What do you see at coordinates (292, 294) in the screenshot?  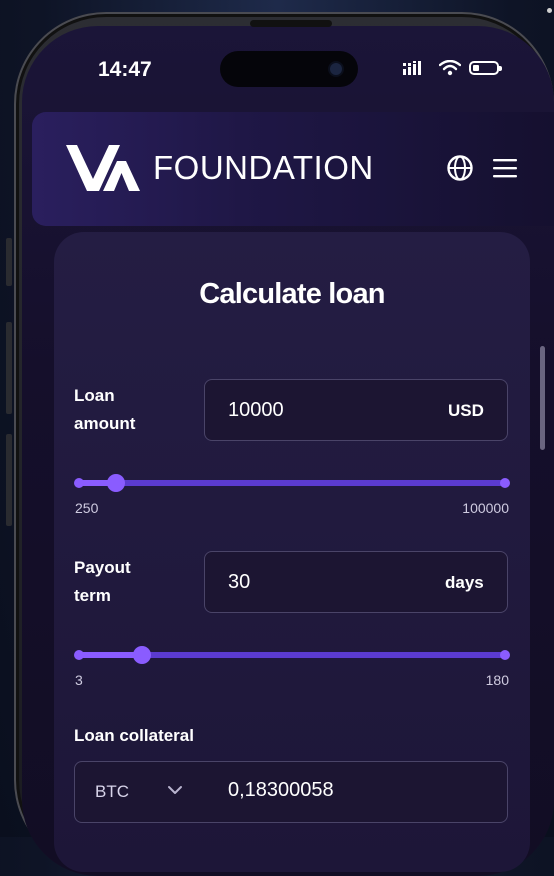 I see `calculator-title: Calculate loan` at bounding box center [292, 294].